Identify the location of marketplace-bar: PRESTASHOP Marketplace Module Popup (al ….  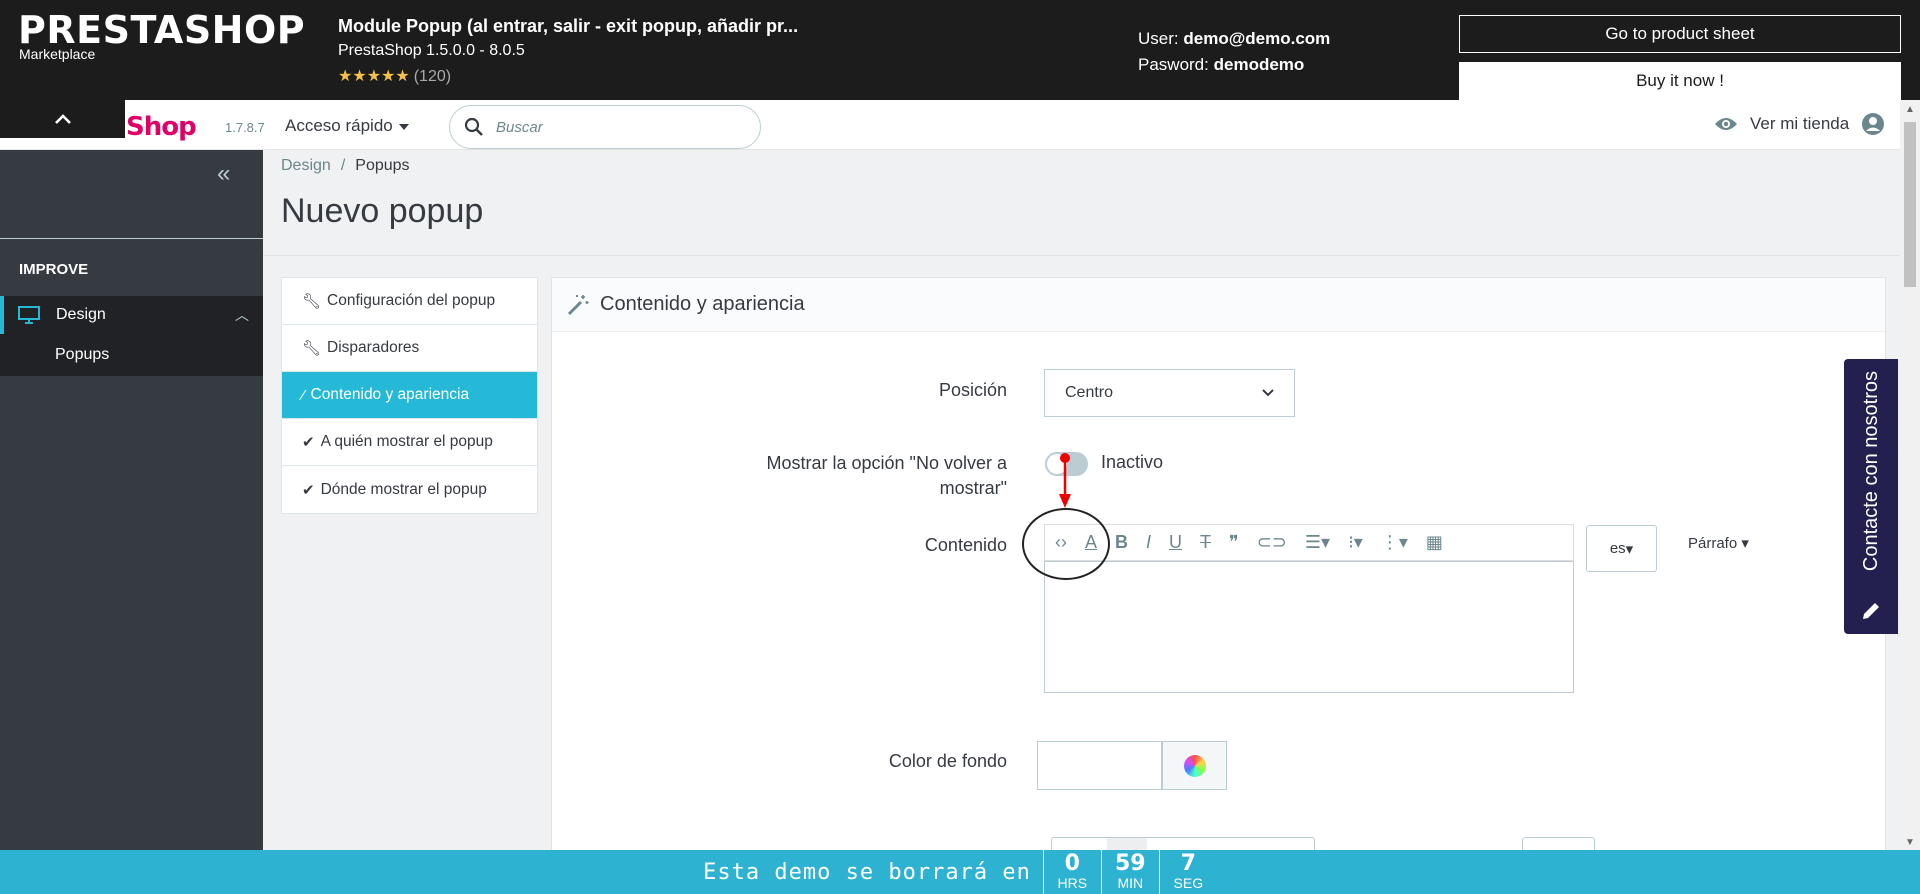
(960, 50).